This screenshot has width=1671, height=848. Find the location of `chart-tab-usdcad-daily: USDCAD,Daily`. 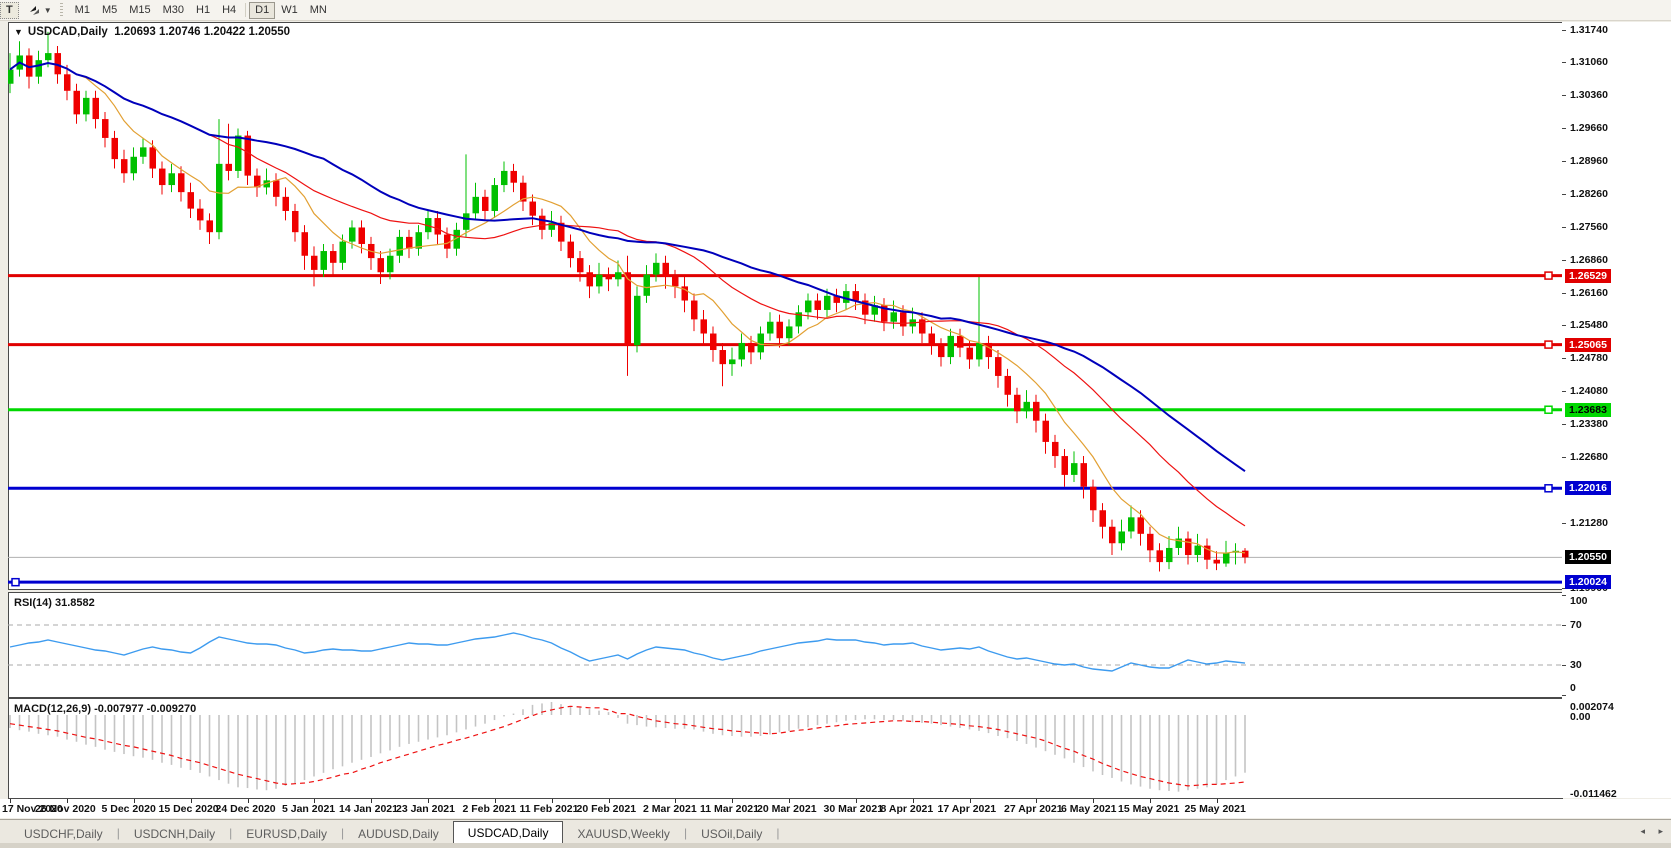

chart-tab-usdcad-daily: USDCAD,Daily is located at coordinates (508, 832).